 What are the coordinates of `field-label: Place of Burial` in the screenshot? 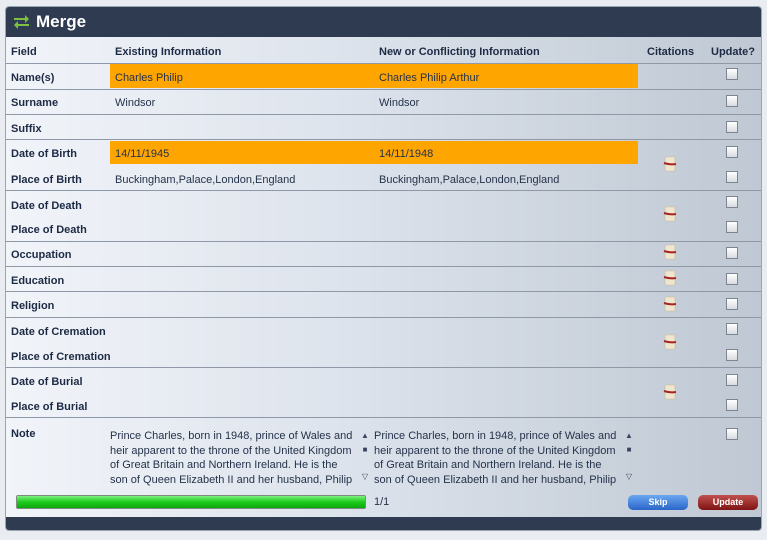 It's located at (49, 407).